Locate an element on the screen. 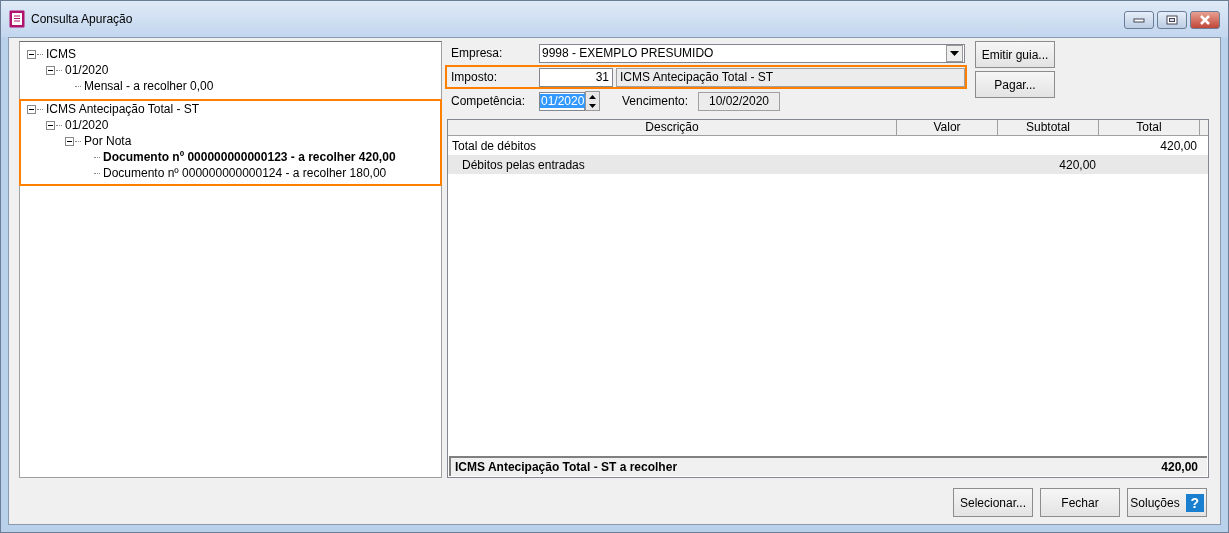 The height and width of the screenshot is (533, 1229). empresa-label: Empresa: is located at coordinates (477, 53).